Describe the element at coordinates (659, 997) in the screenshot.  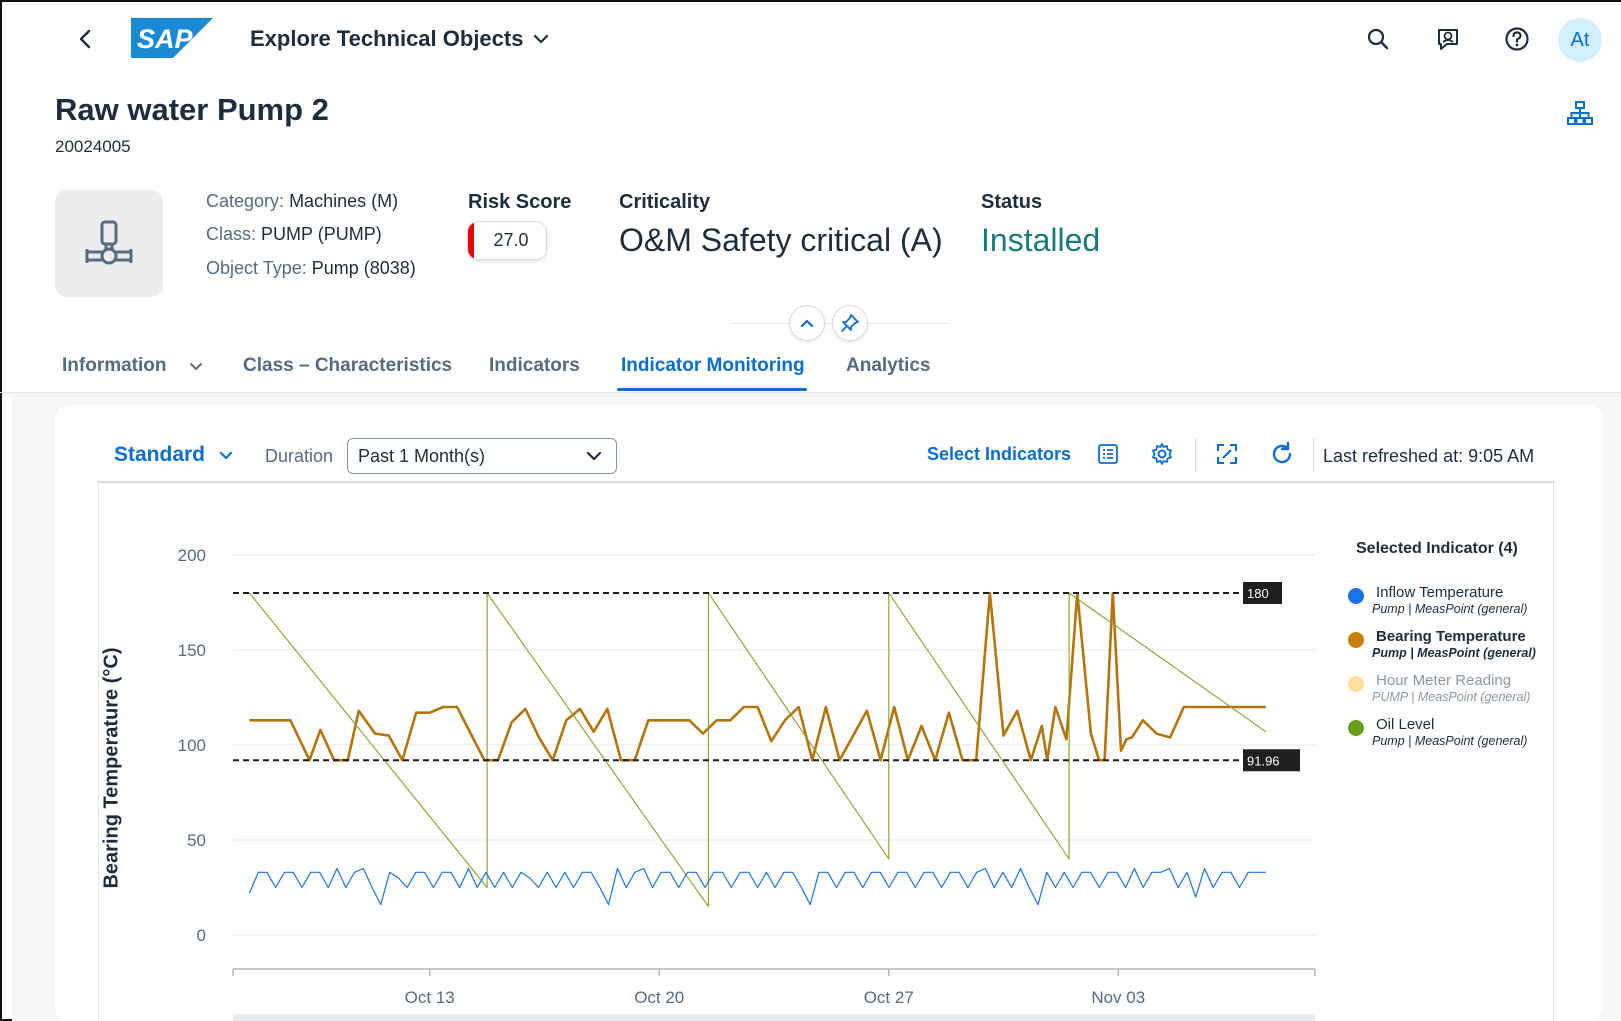
I see `x-tick-label: Oct 20` at that location.